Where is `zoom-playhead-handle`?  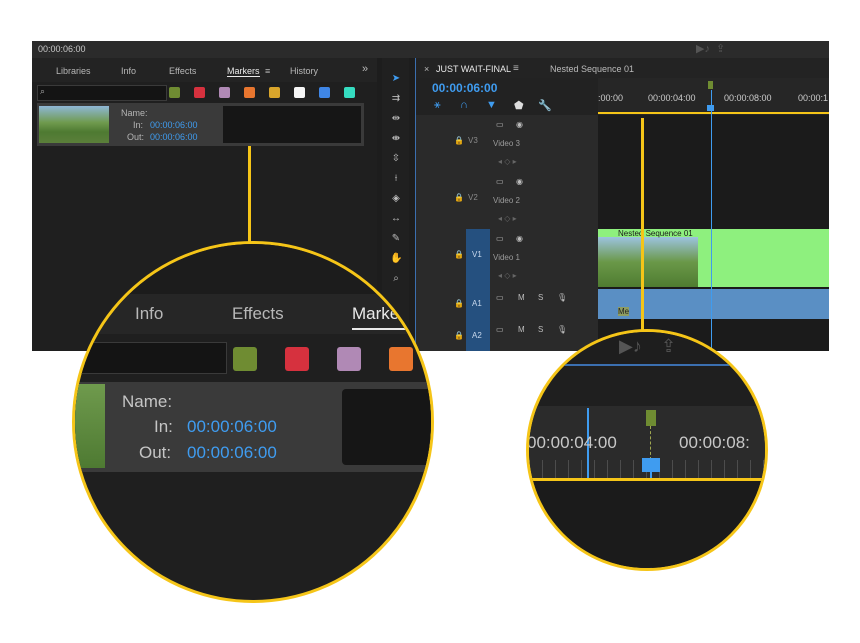
zoom-playhead-handle is located at coordinates (651, 465).